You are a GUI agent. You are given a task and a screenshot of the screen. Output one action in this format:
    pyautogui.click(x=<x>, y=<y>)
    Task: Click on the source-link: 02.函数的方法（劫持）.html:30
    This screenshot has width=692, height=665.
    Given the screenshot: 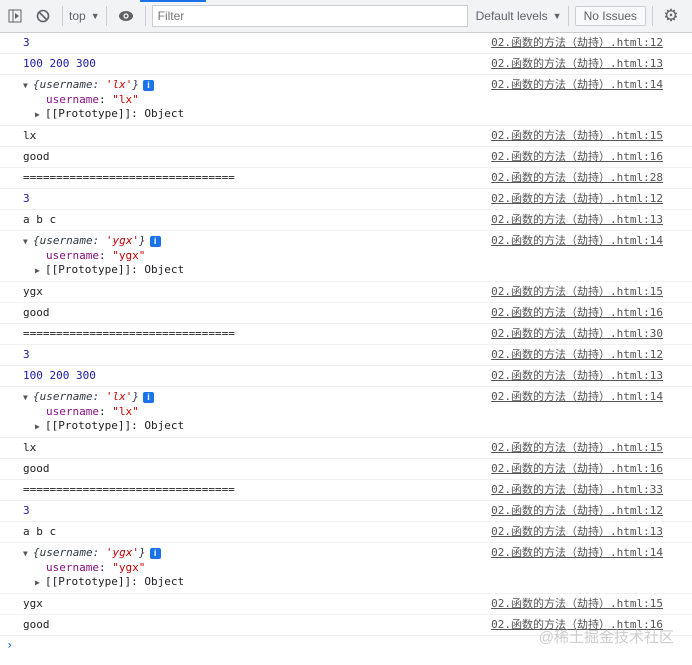 What is the action you would take?
    pyautogui.click(x=577, y=334)
    